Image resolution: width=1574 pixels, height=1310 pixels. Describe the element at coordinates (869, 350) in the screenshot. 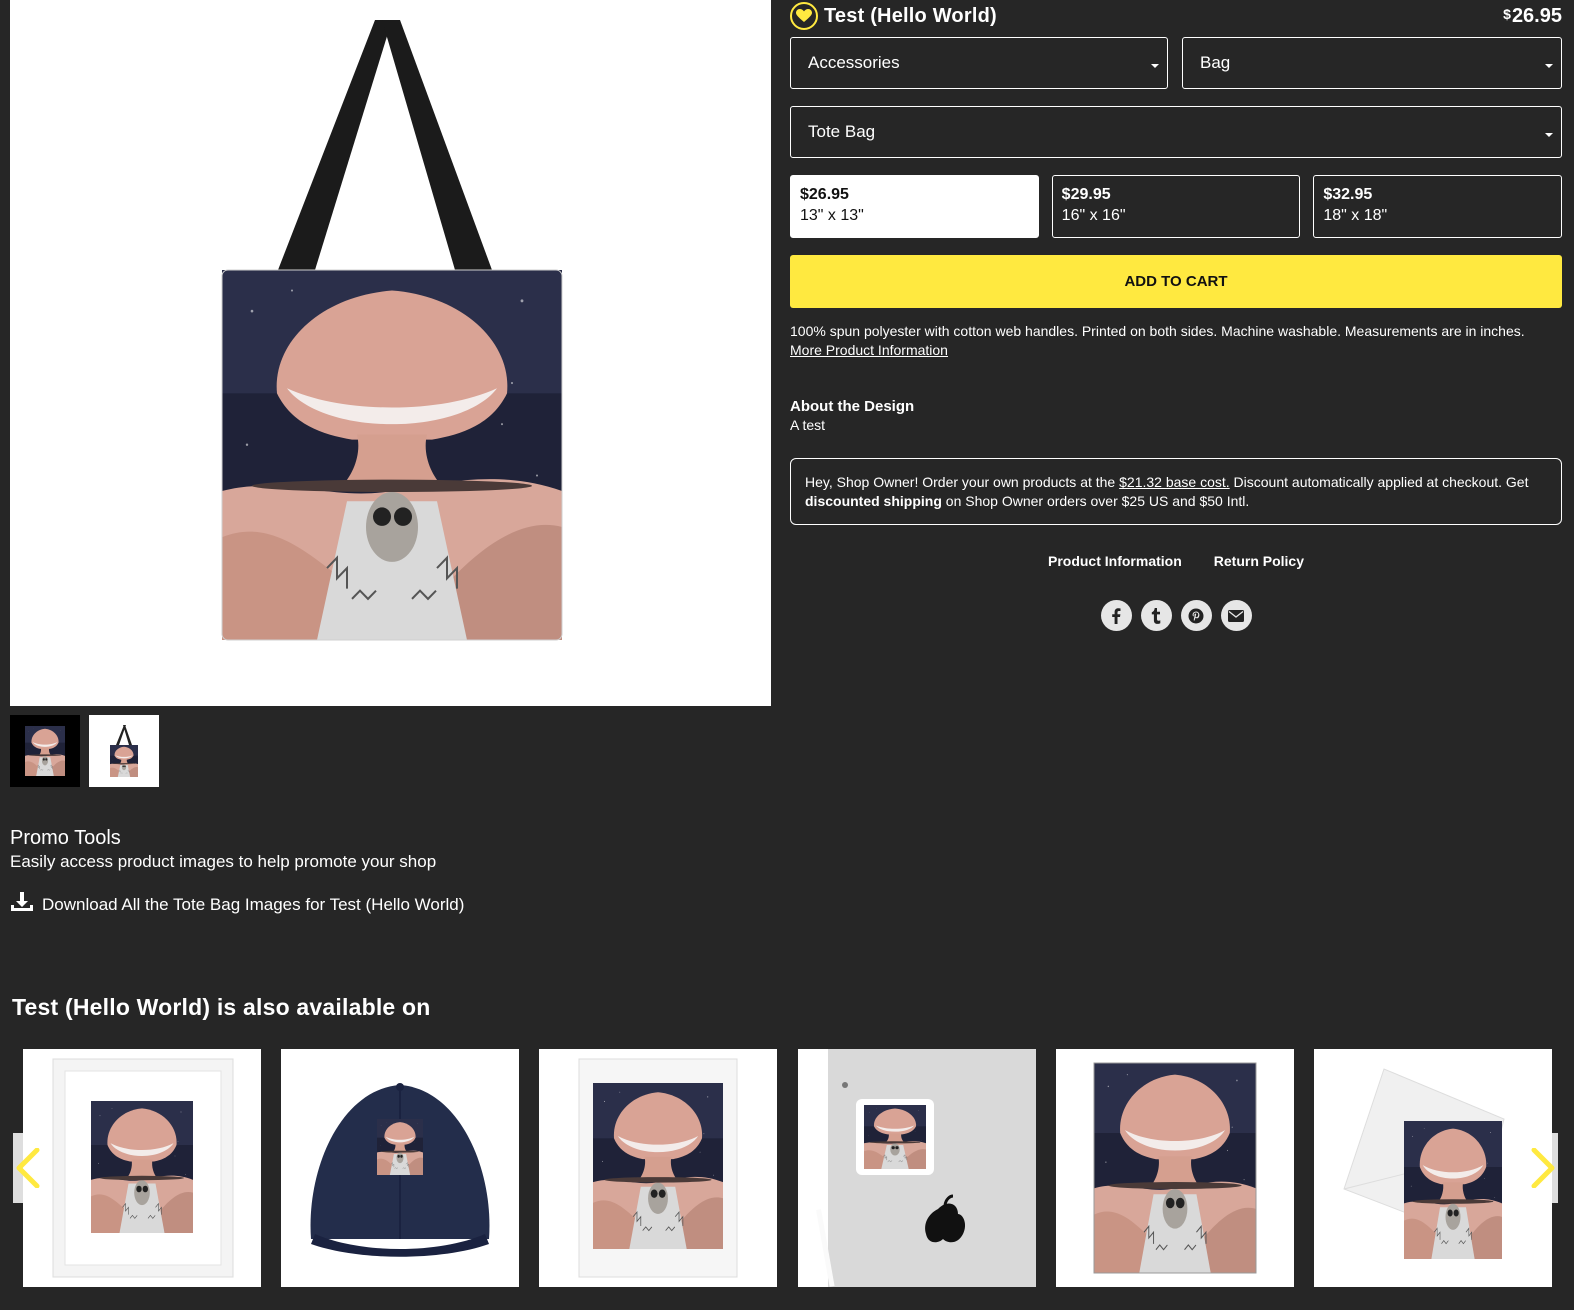

I see `more-product-info-link: More Product Information` at that location.